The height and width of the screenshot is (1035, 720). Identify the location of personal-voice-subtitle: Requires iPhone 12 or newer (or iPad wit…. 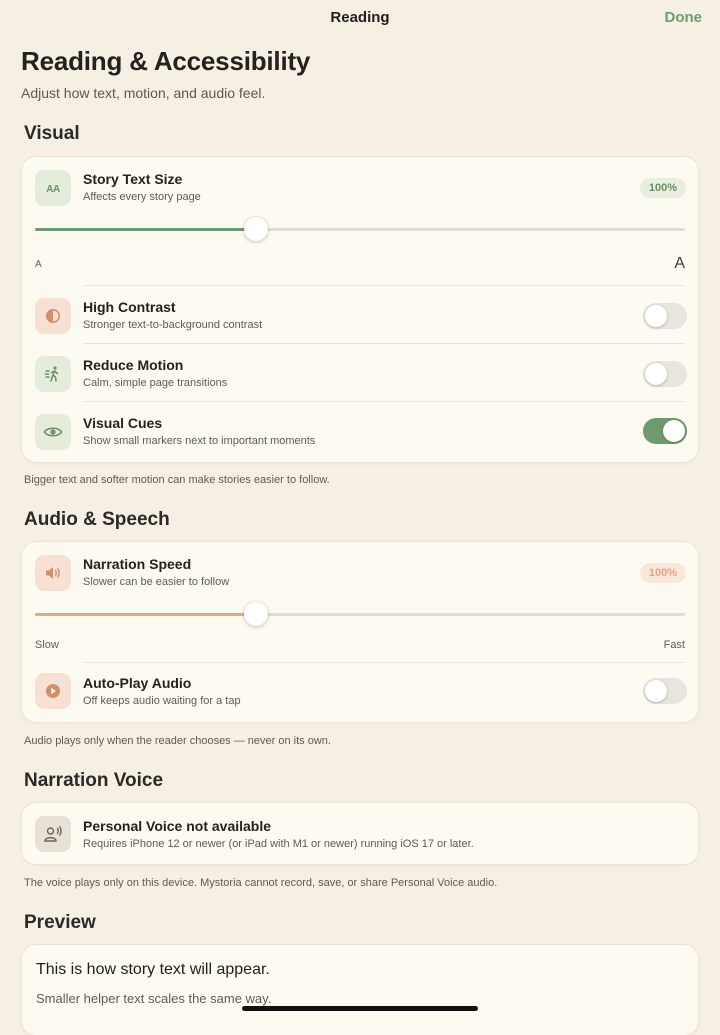
(278, 844).